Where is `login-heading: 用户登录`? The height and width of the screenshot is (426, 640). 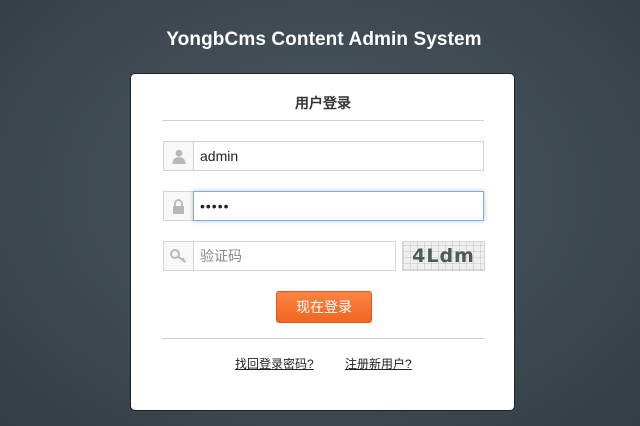
login-heading: 用户登录 is located at coordinates (323, 103).